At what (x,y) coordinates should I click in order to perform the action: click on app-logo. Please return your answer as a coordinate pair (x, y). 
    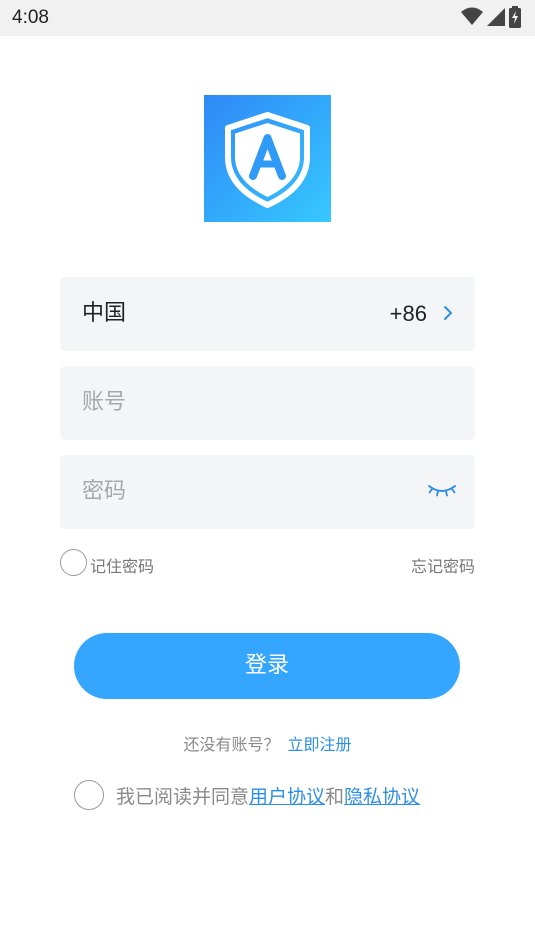
    Looking at the image, I should click on (267, 158).